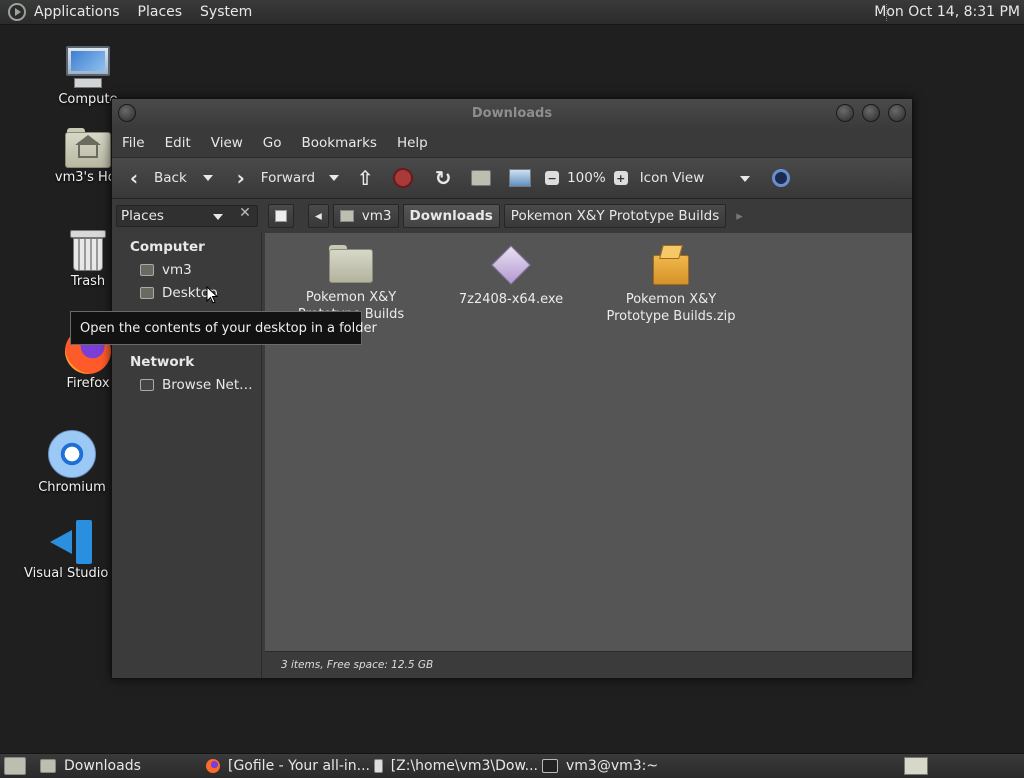 Image resolution: width=1024 pixels, height=778 pixels. Describe the element at coordinates (671, 308) in the screenshot. I see `file-name: Pokemon X&Y Prototype Builds.zip` at that location.